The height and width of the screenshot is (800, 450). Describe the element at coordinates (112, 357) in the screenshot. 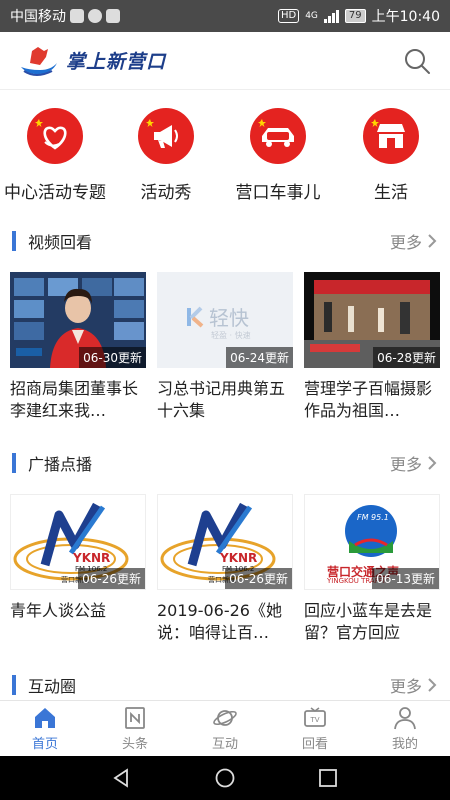

I see `update-badge: 06-30更新` at that location.